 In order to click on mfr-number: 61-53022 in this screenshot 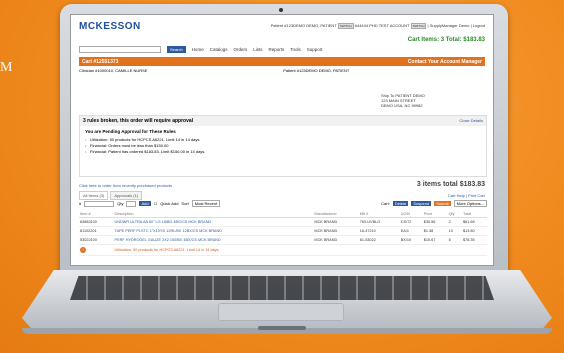, I will do `click(379, 240)`.